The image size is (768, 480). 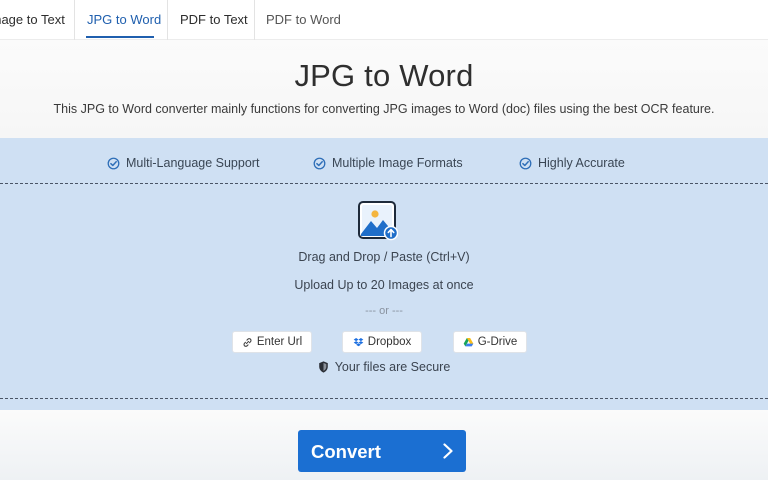 I want to click on dropbox-icon, so click(x=358, y=341).